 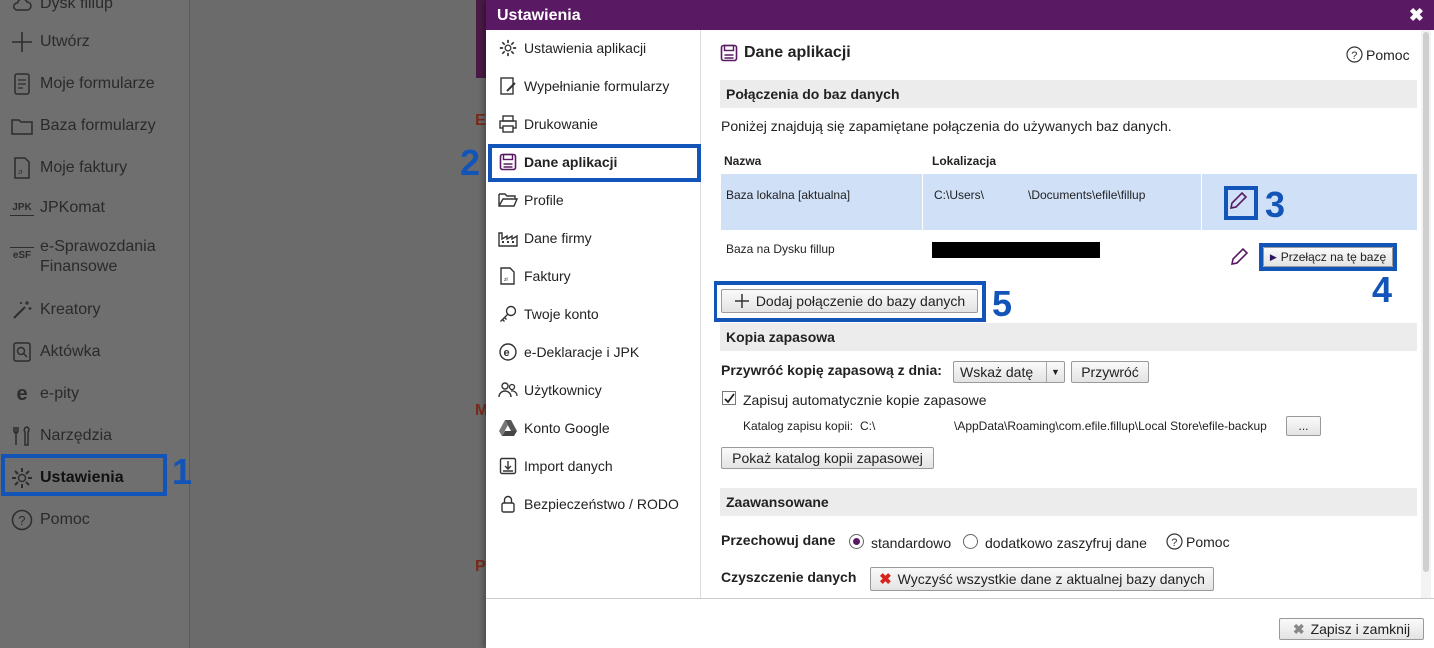 I want to click on wand-icon, so click(x=22, y=310).